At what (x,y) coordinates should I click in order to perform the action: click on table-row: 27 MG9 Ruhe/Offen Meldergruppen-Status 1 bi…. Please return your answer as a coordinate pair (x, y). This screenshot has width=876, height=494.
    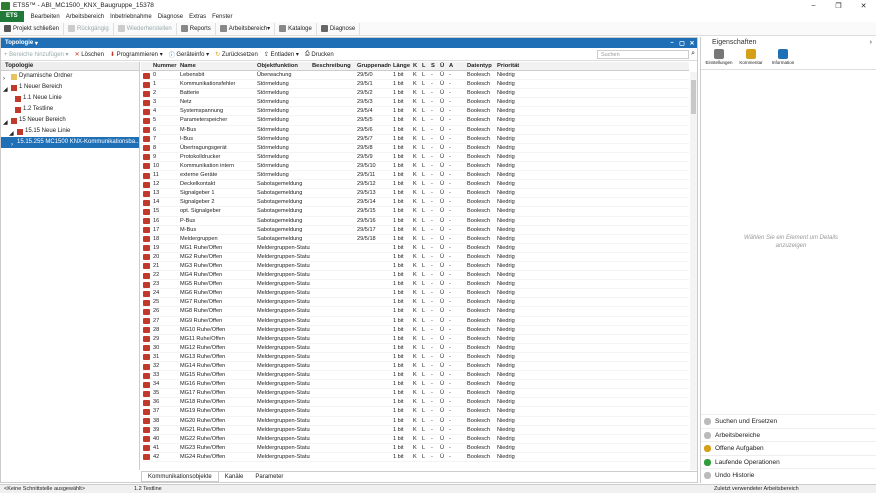
    Looking at the image, I should click on (415, 321).